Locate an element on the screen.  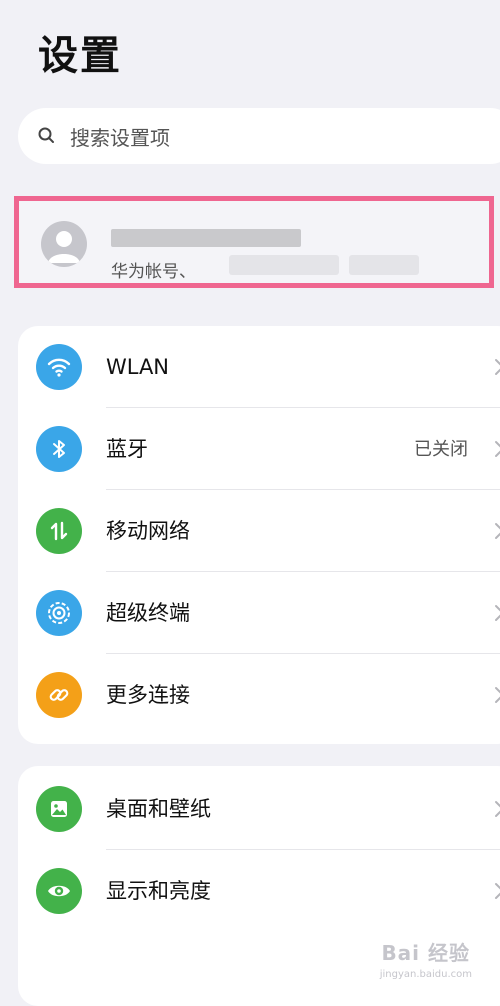
settings-item-wlan: WLAN is located at coordinates (259, 367).